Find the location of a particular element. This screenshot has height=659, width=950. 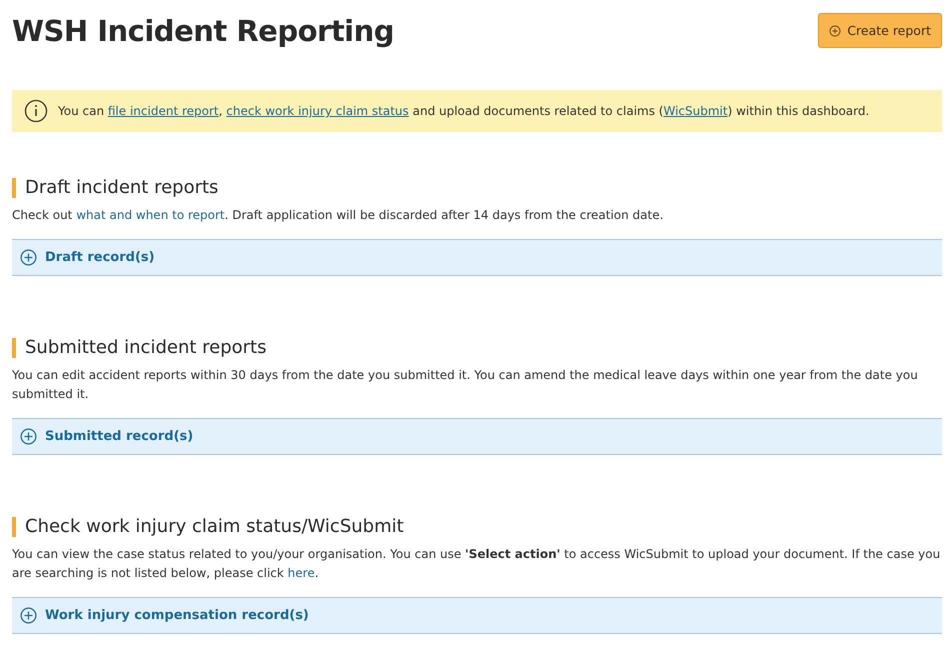

text-link: here is located at coordinates (301, 573).